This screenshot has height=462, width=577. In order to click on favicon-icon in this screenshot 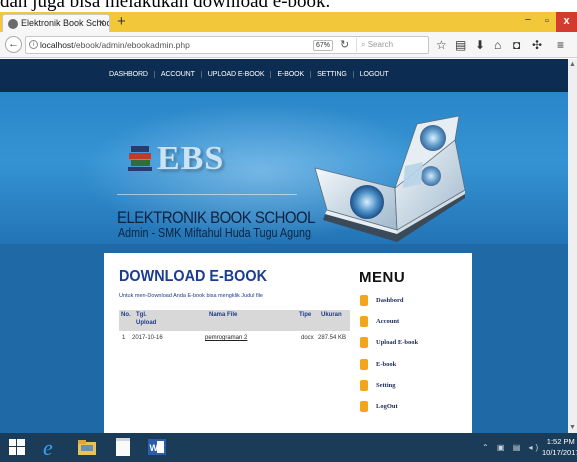, I will do `click(13, 24)`.